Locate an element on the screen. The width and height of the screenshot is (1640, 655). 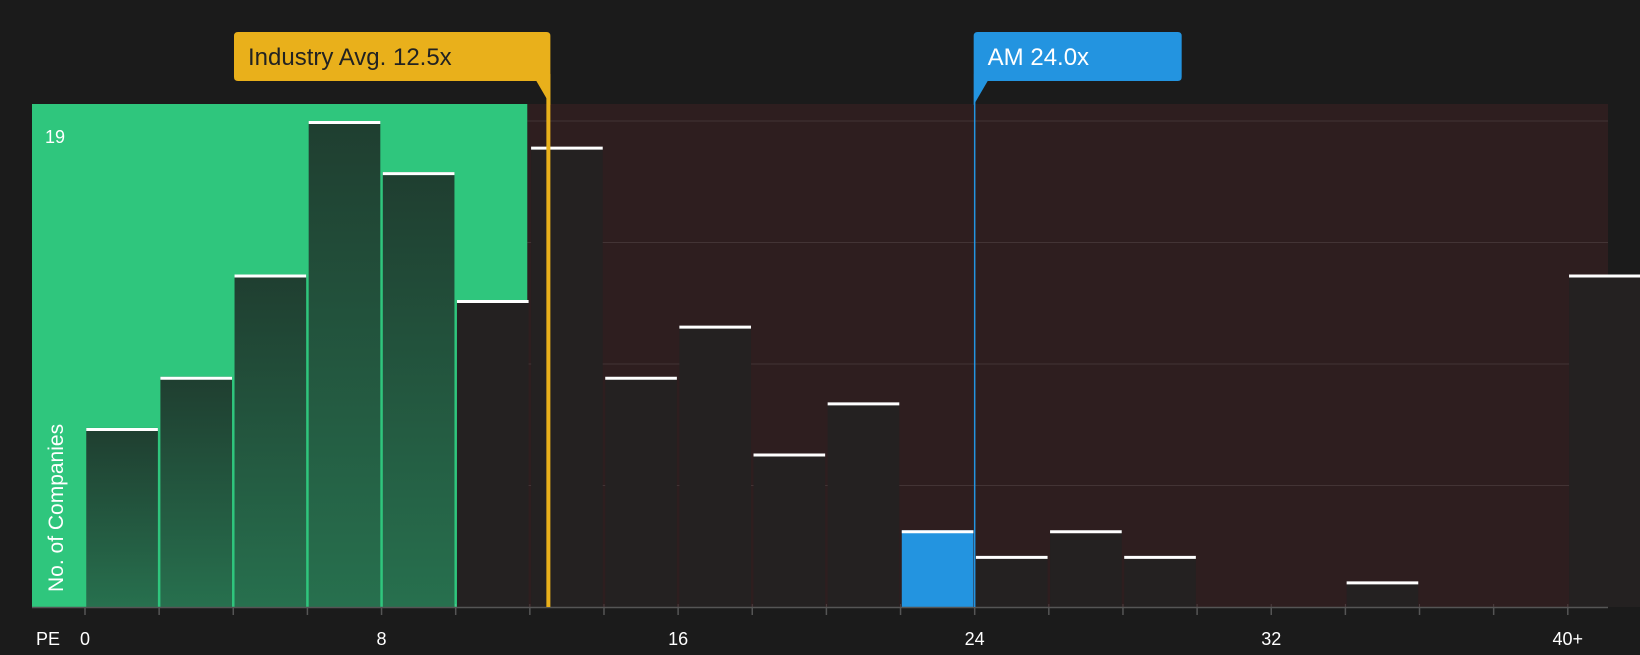
y-max-label: 19 is located at coordinates (55, 137).